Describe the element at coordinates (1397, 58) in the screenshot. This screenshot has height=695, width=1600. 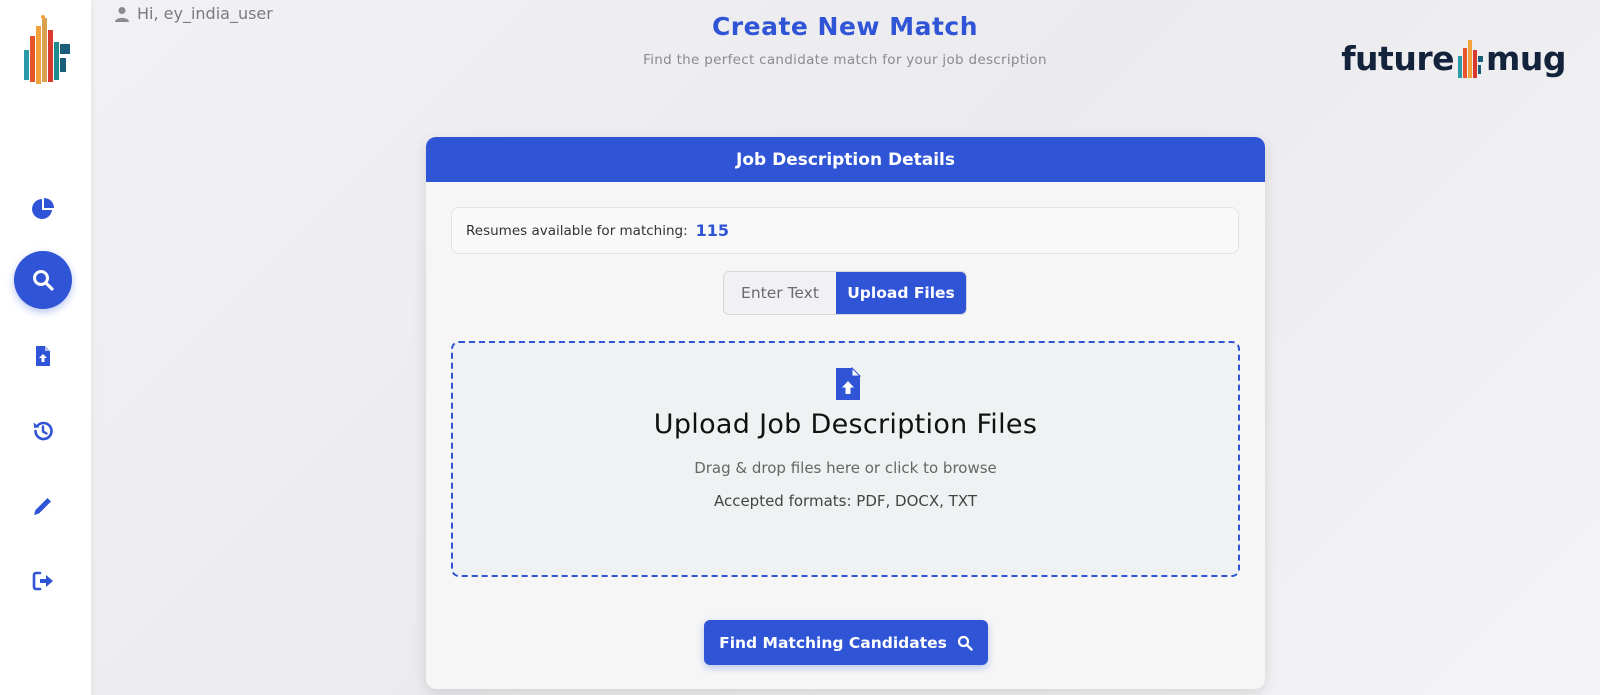
I see `brand-text-left: future` at that location.